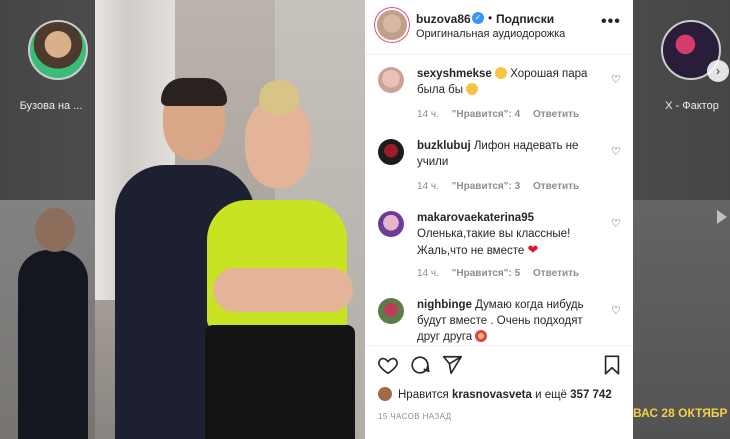 The image size is (730, 439). Describe the element at coordinates (492, 395) in the screenshot. I see `liker-username: krasnovasveta` at that location.